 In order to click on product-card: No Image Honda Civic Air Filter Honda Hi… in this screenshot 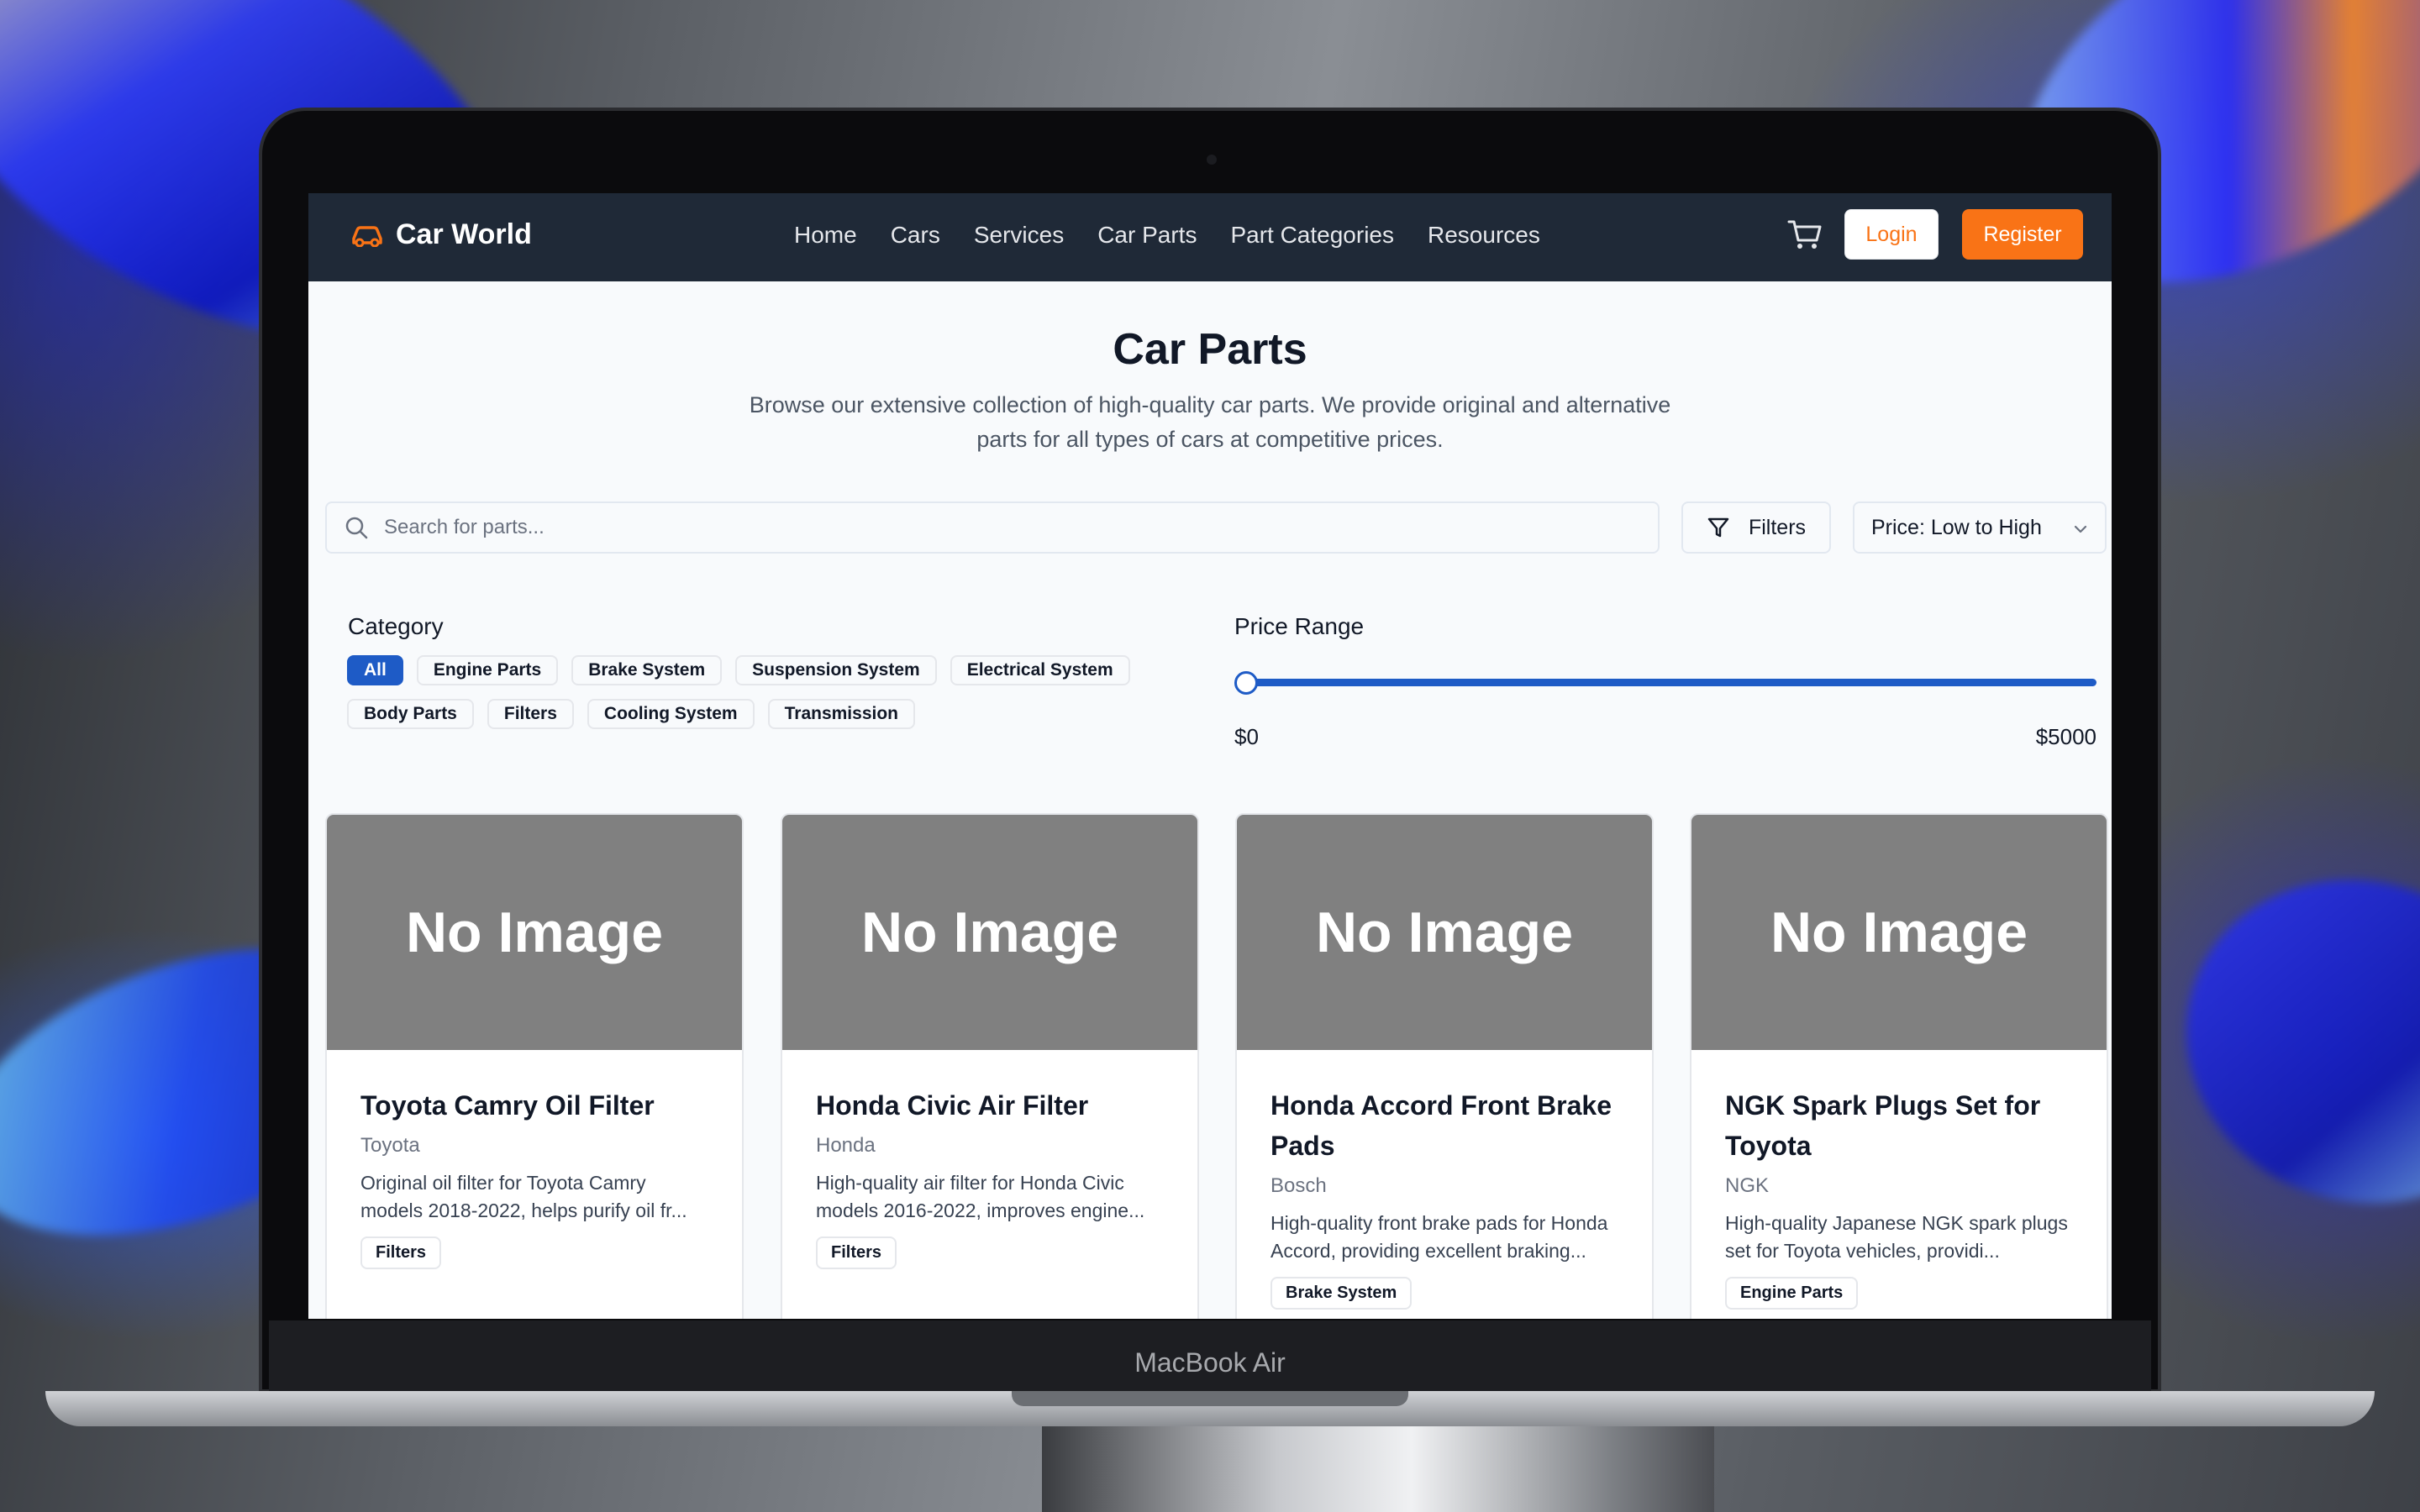, I will do `click(990, 1066)`.